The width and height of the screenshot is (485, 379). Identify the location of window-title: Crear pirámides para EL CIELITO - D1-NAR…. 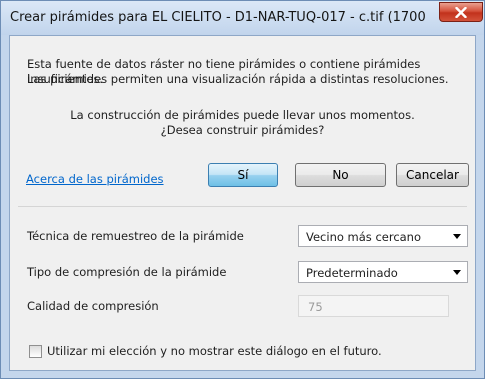
(220, 17).